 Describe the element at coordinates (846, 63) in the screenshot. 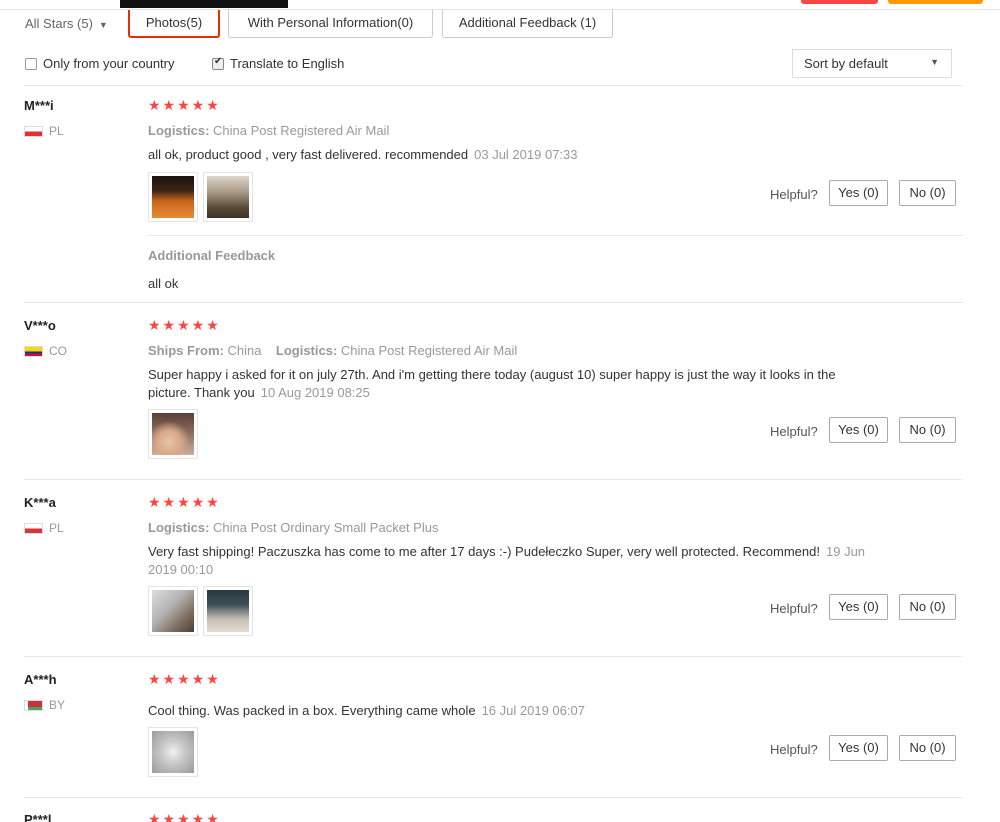

I see `sort-label: Sort by default` at that location.